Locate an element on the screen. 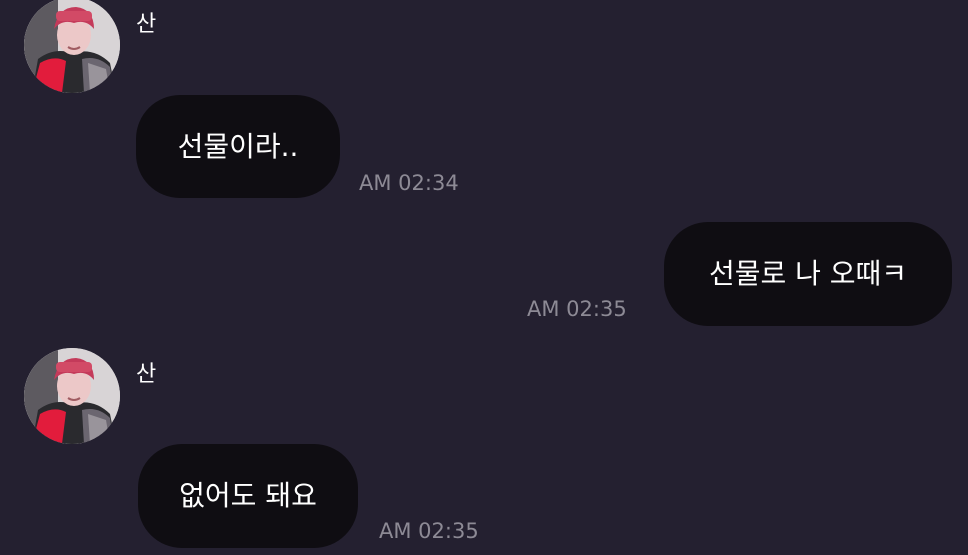 The image size is (968, 555). message-text: 없어도 돼요 is located at coordinates (248, 495).